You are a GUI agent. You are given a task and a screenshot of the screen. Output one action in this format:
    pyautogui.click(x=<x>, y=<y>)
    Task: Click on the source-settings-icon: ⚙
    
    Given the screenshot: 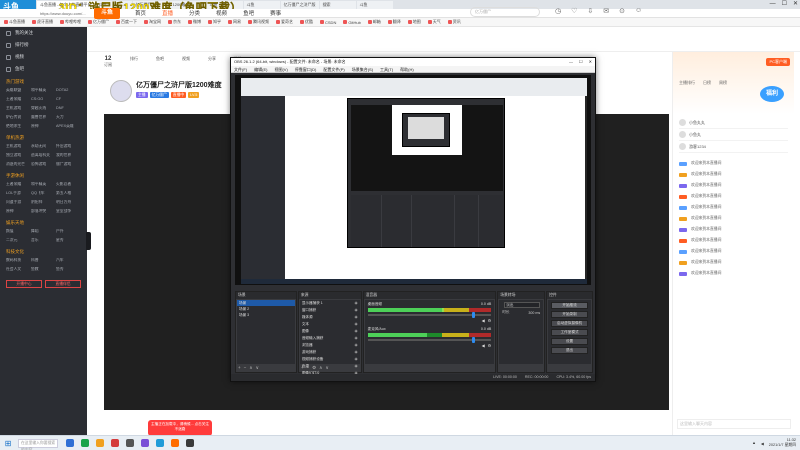 What is the action you would take?
    pyautogui.click(x=314, y=368)
    